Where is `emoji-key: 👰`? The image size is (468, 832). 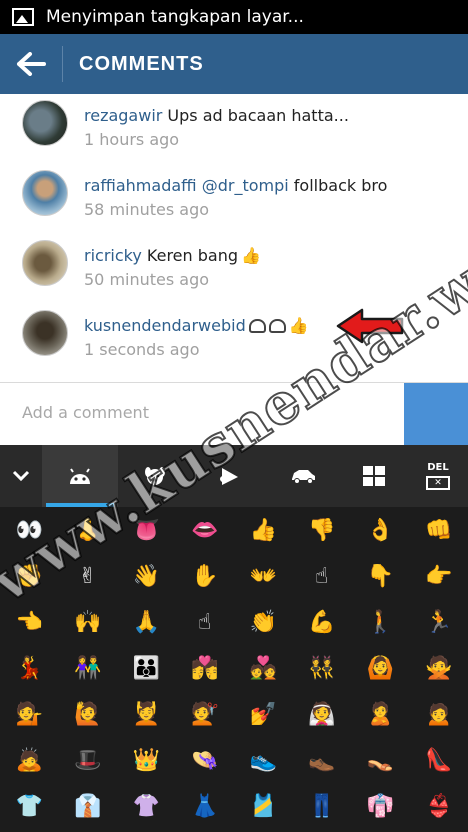 emoji-key: 👰 is located at coordinates (322, 714).